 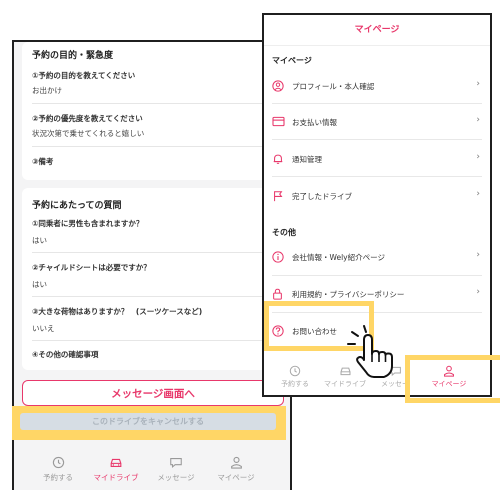 I want to click on message-screen-button: メッセージ画面へ, so click(x=153, y=393).